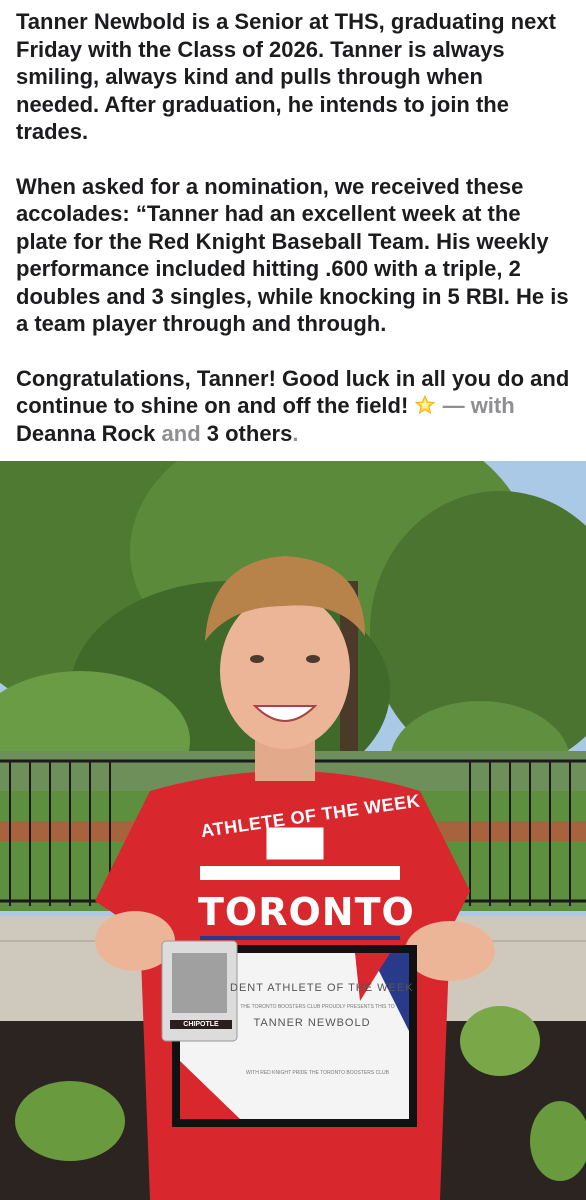 This screenshot has height=1200, width=586. I want to click on gift-card-brand: CHIPOTLE, so click(201, 1024).